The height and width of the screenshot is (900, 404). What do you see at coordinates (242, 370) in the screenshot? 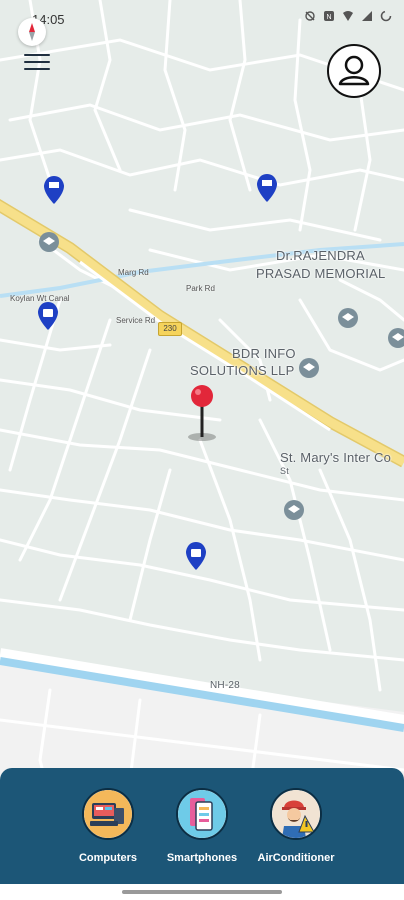
I see `map-label-bdr-2: SOLUTIONS LLP` at bounding box center [242, 370].